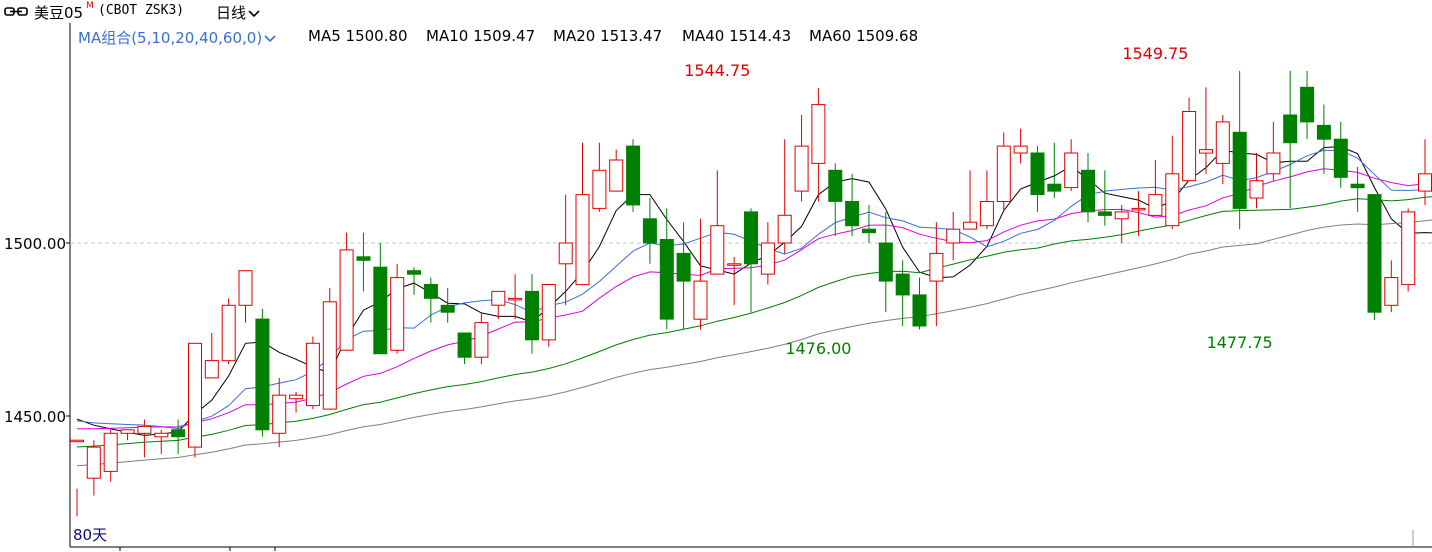 The height and width of the screenshot is (552, 1432). Describe the element at coordinates (254, 13) in the screenshot. I see `chevron-down-icon` at that location.